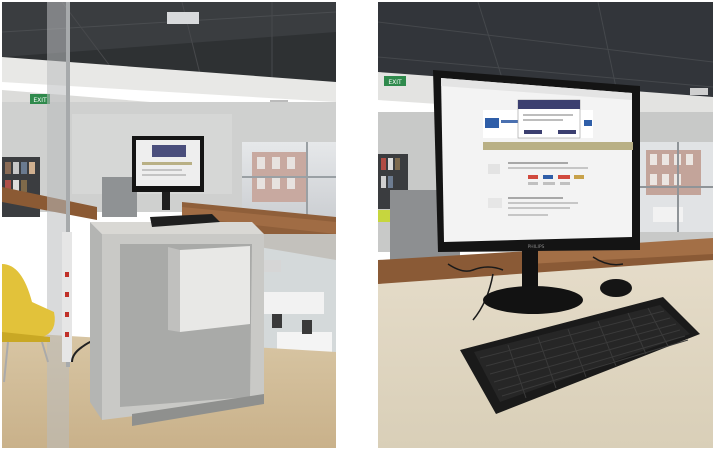 This screenshot has width=715, height=450. I want to click on screen-banner, so click(558, 146).